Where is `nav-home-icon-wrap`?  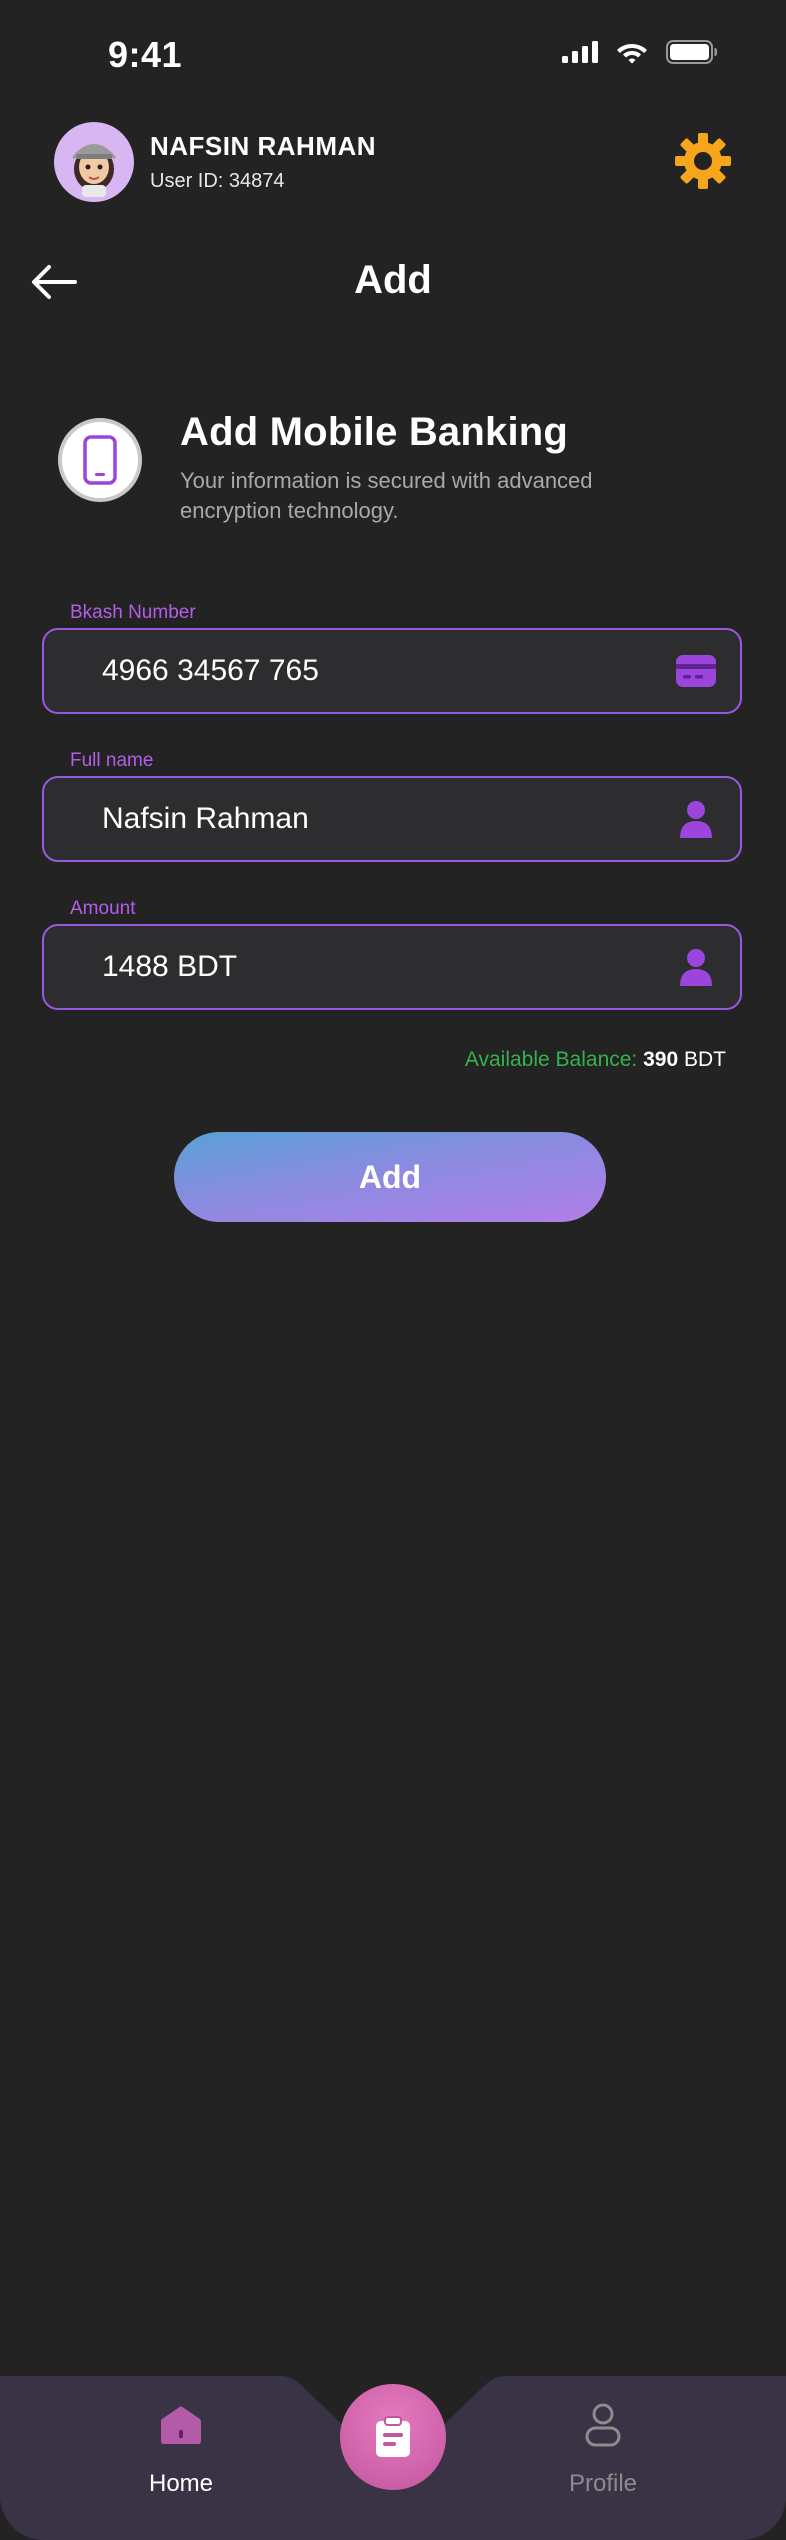
nav-home-icon-wrap is located at coordinates (181, 2425).